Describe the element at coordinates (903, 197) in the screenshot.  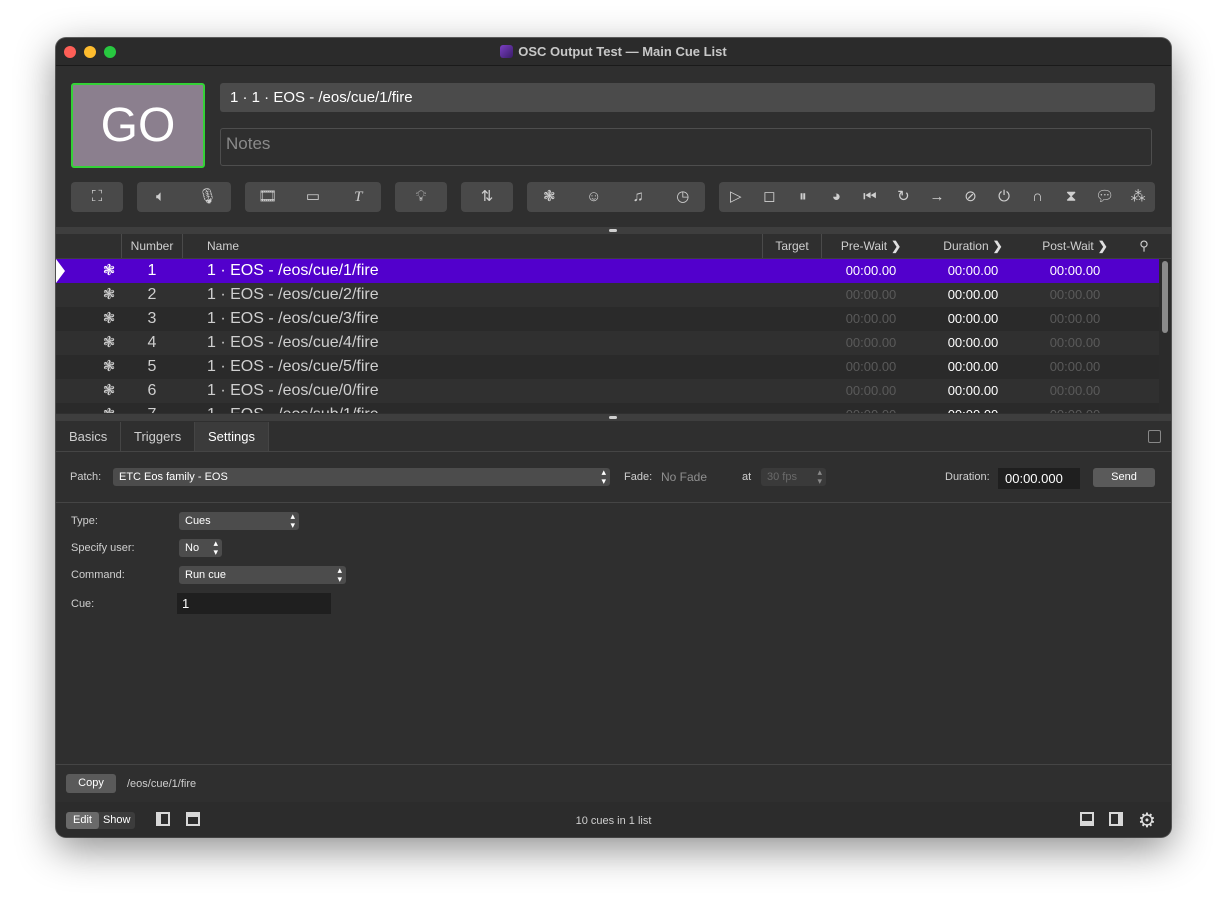
I see `goto-icon: ↻` at that location.